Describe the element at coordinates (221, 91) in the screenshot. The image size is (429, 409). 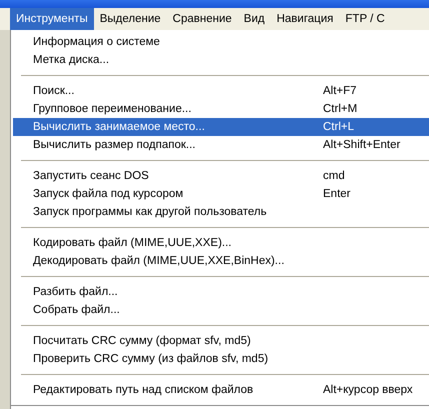
I see `menu-item: Поиск... Alt+F7` at that location.